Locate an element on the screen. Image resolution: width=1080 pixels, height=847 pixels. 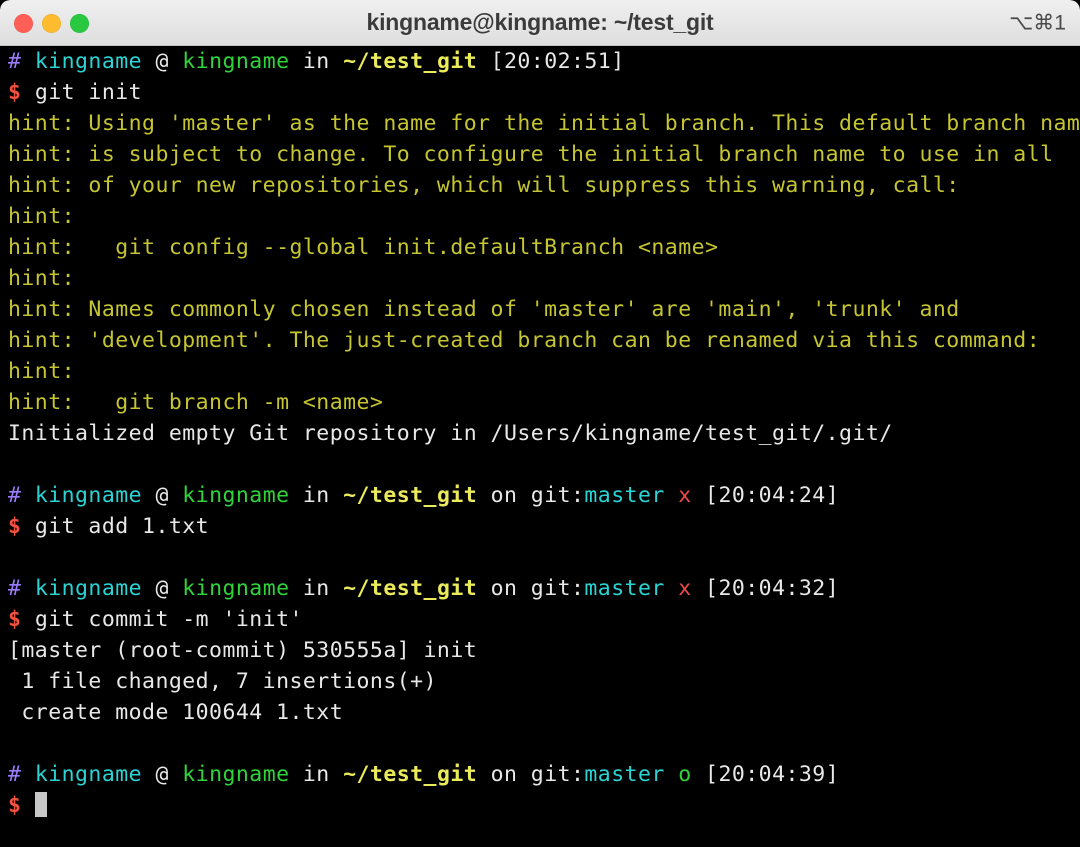
command-line: $ git add 1.txt is located at coordinates (544, 526).